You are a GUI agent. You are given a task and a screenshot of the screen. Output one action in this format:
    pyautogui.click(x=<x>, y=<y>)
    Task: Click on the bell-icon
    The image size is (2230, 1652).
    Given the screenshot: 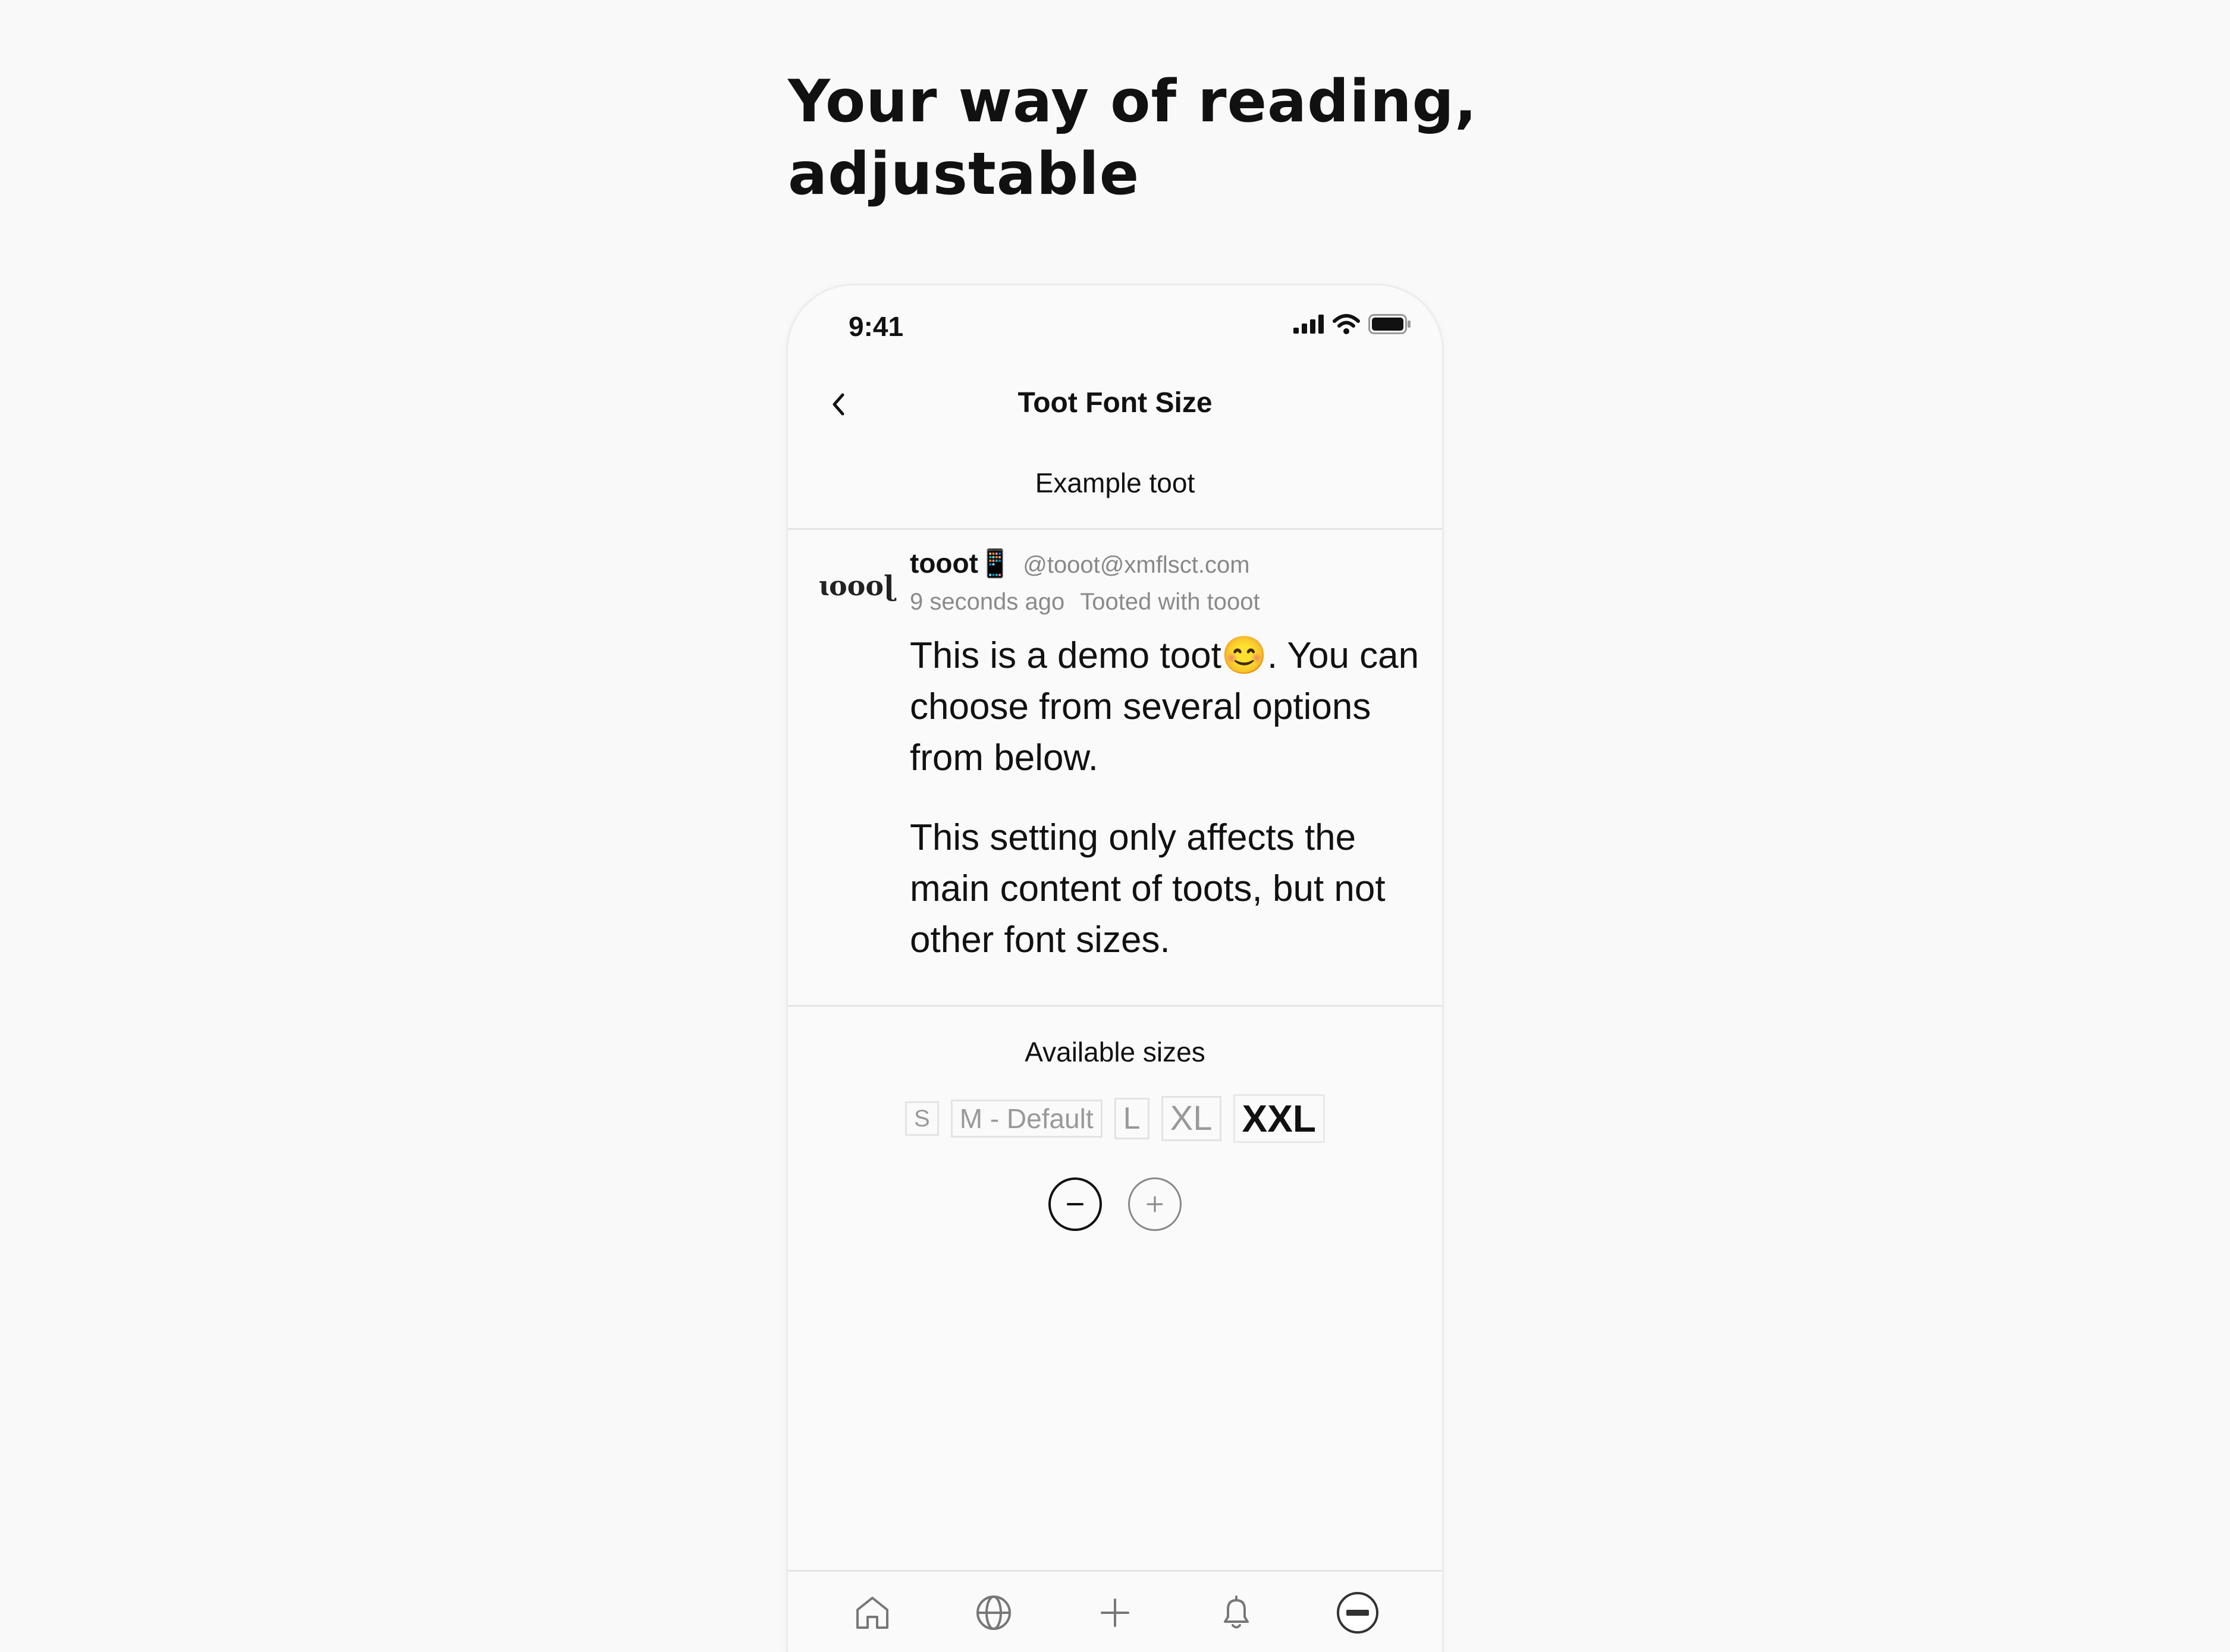 What is the action you would take?
    pyautogui.click(x=1236, y=1611)
    